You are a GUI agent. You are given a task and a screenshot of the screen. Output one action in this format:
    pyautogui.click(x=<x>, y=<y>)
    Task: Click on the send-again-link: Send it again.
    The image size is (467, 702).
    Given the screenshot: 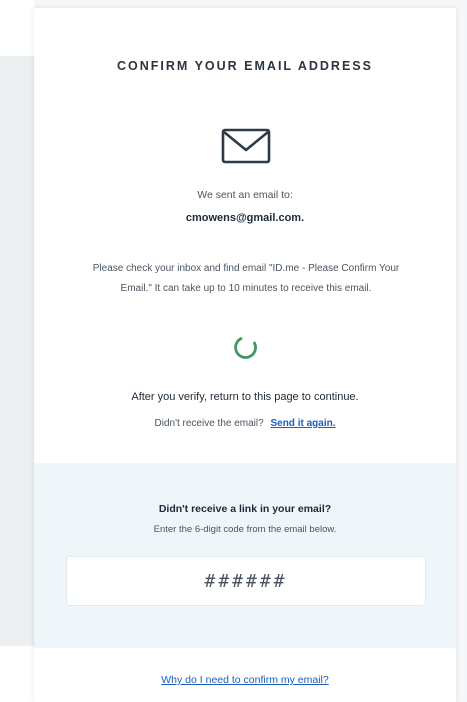 What is the action you would take?
    pyautogui.click(x=302, y=423)
    